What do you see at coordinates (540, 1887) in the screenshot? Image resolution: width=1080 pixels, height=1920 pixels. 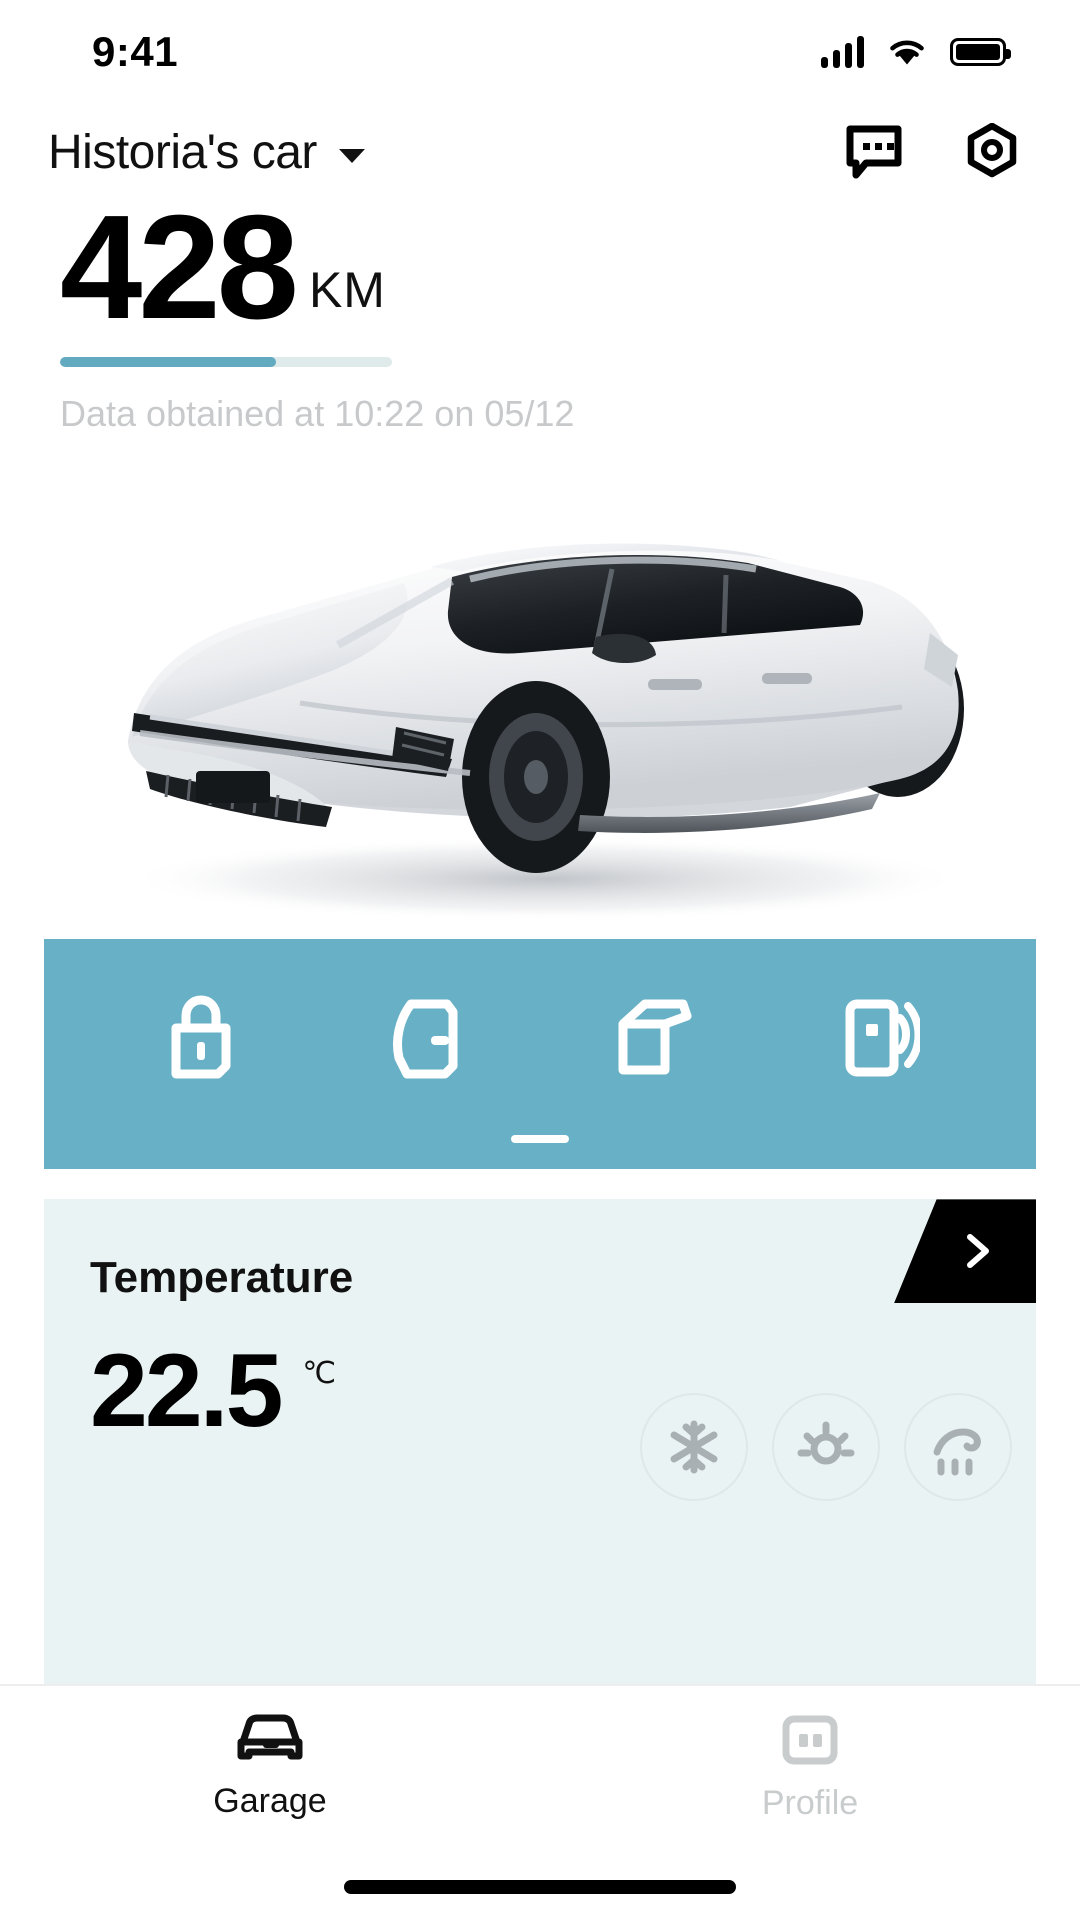 I see `home-indicator` at bounding box center [540, 1887].